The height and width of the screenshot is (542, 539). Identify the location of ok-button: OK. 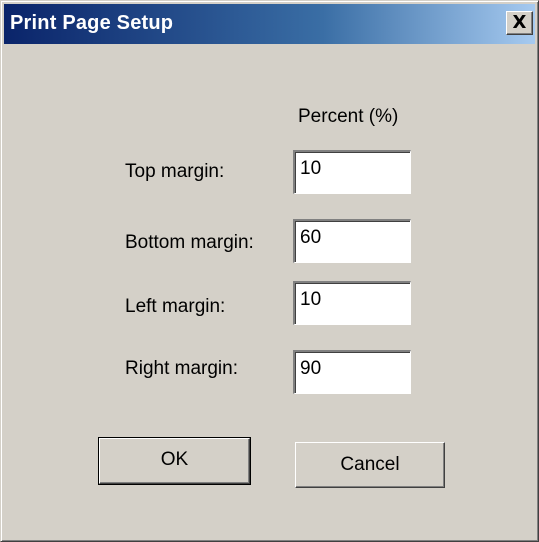
(174, 461).